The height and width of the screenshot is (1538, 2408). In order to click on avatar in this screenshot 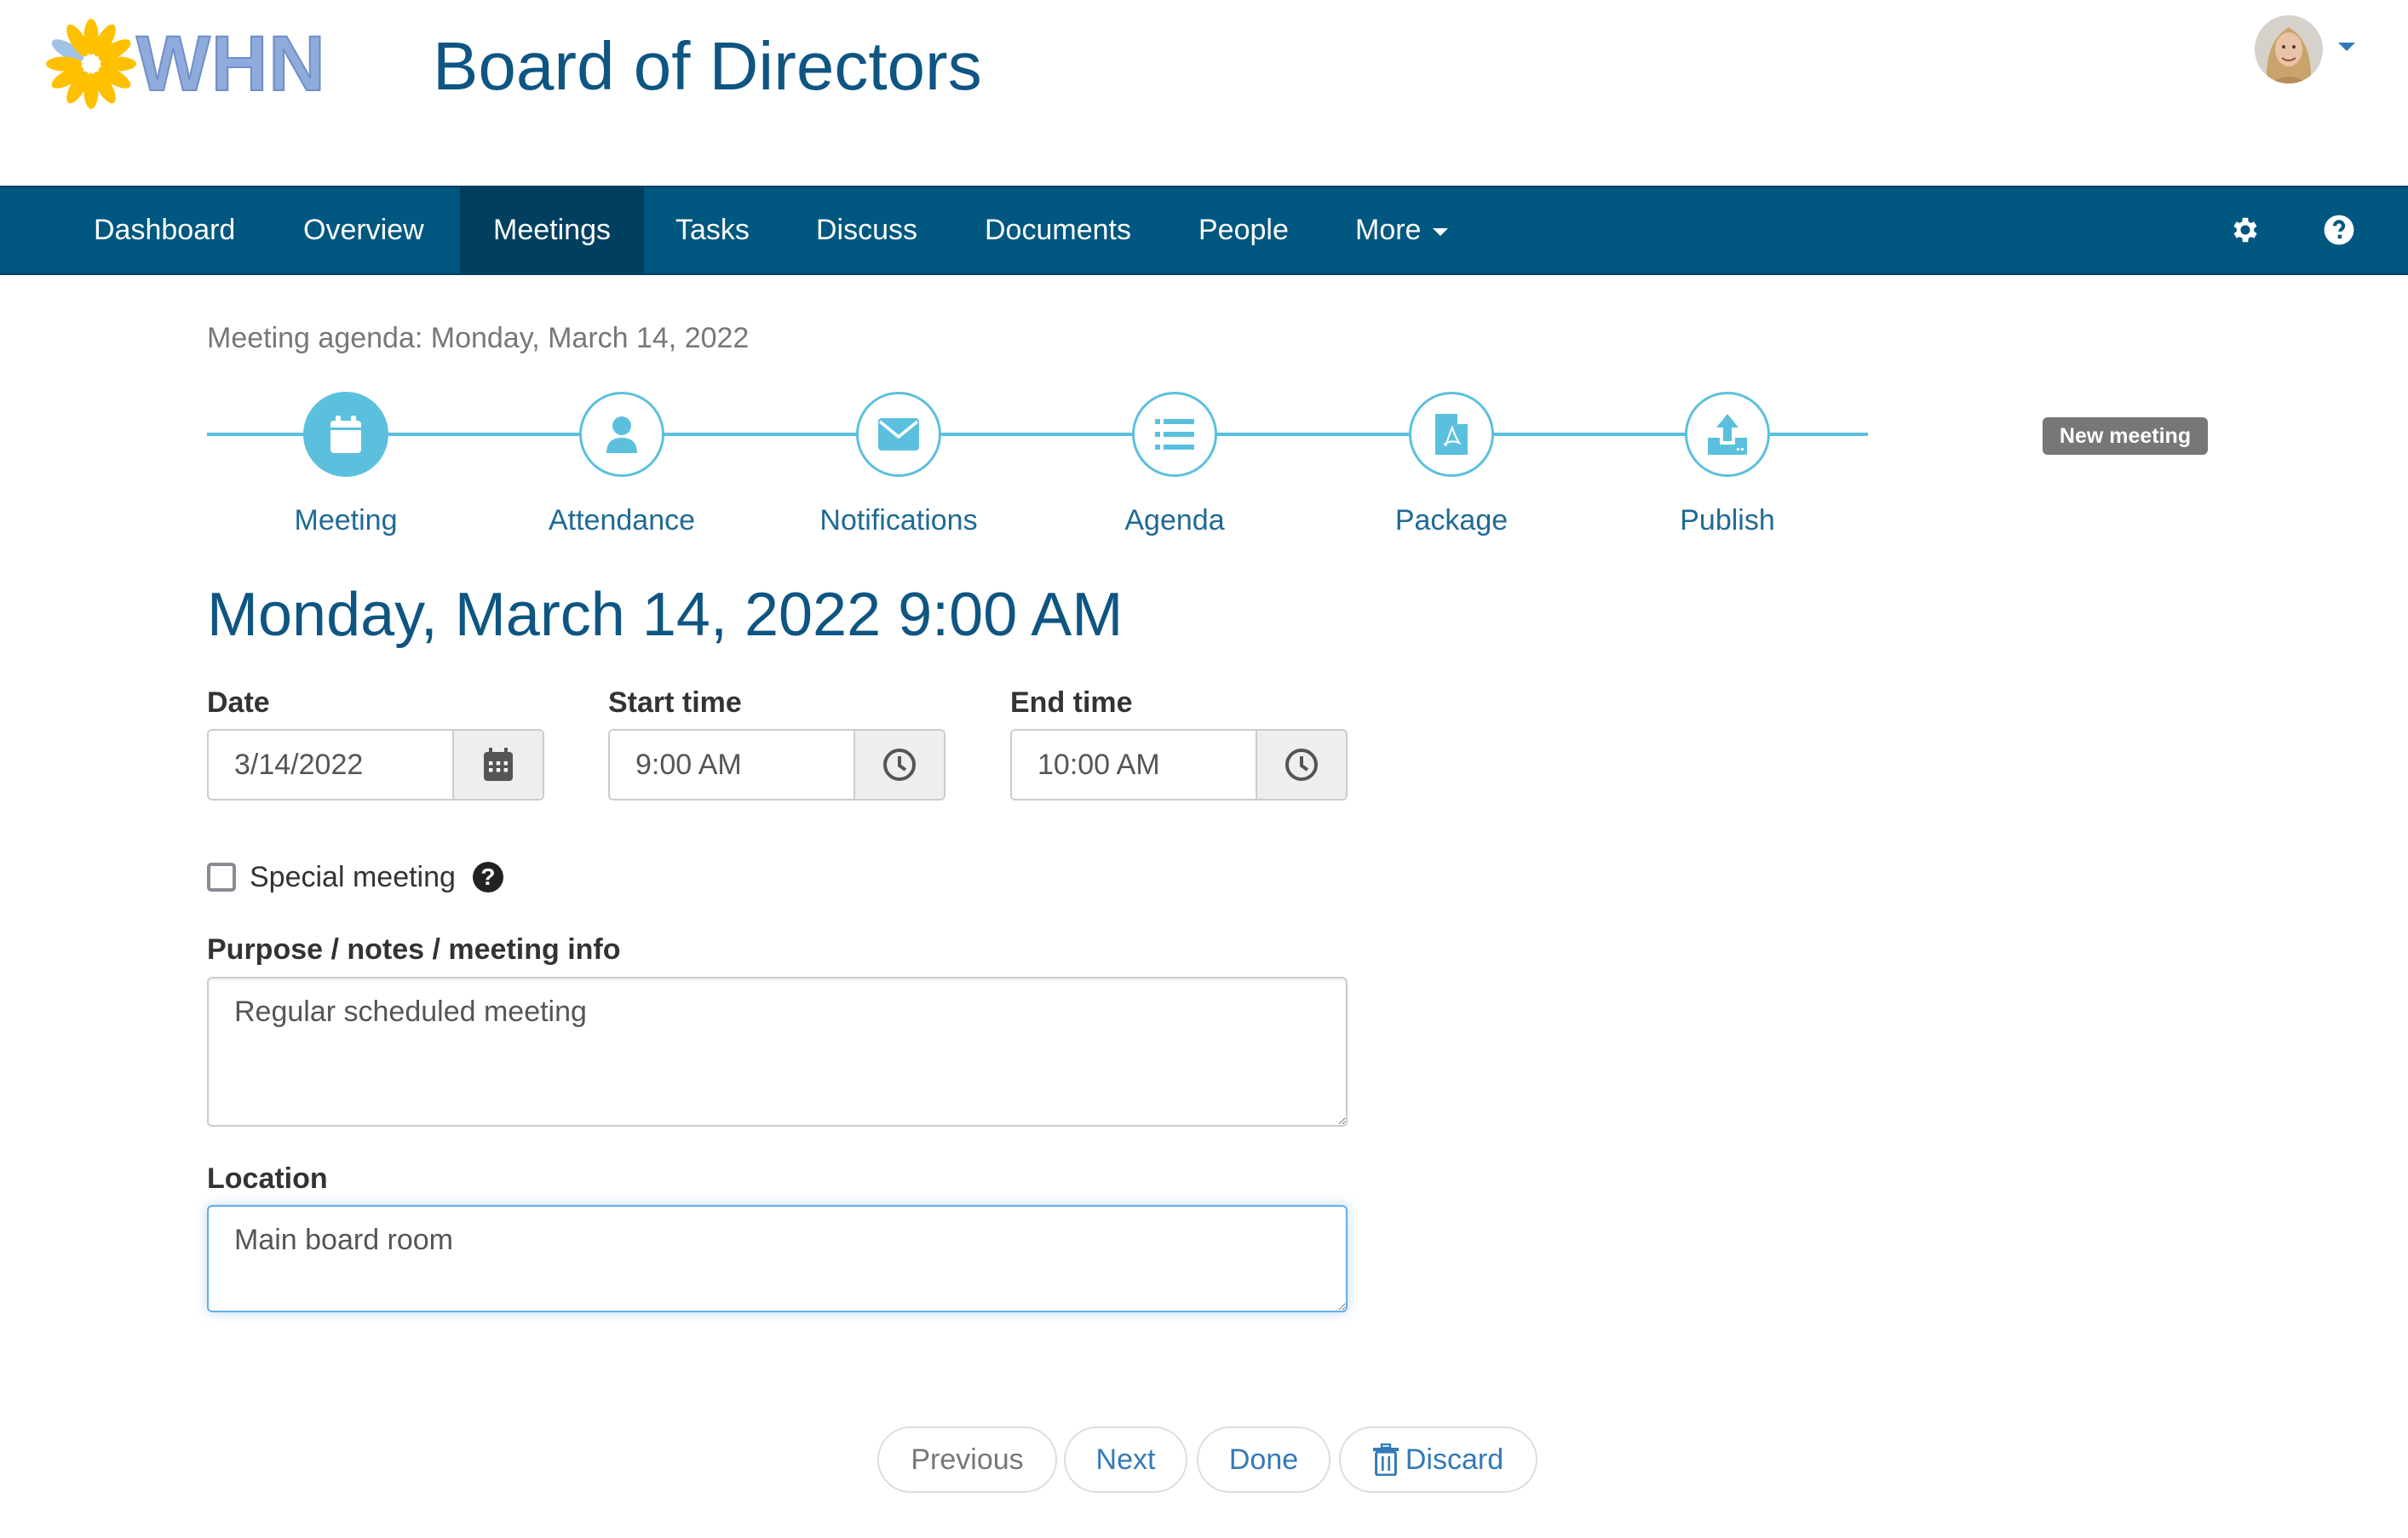, I will do `click(2289, 49)`.